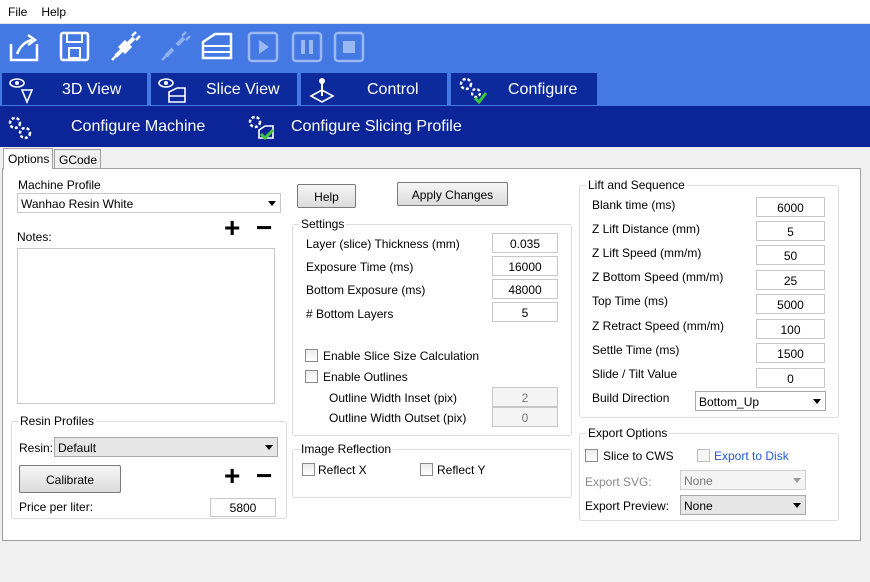 This screenshot has height=582, width=870. What do you see at coordinates (591, 455) in the screenshot?
I see `slice-to-cws-checkbox` at bounding box center [591, 455].